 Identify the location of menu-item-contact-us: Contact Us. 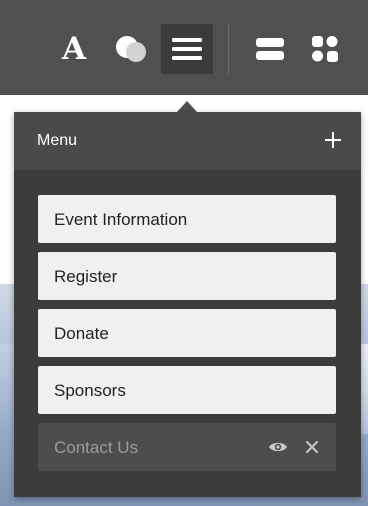
(187, 447).